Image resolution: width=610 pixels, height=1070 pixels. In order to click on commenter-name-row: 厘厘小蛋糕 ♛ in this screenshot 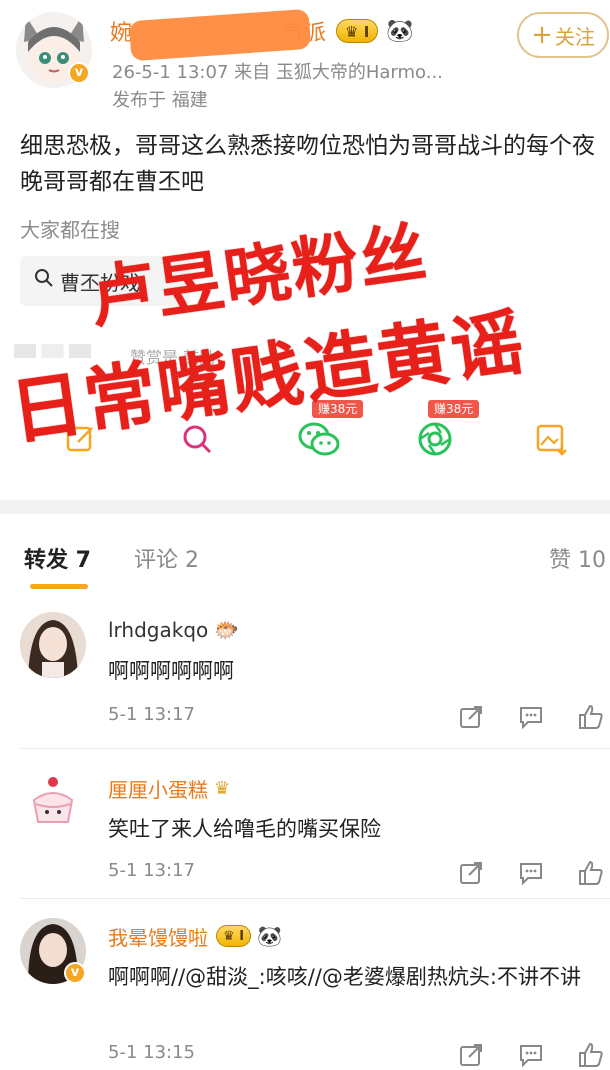, I will do `click(169, 788)`.